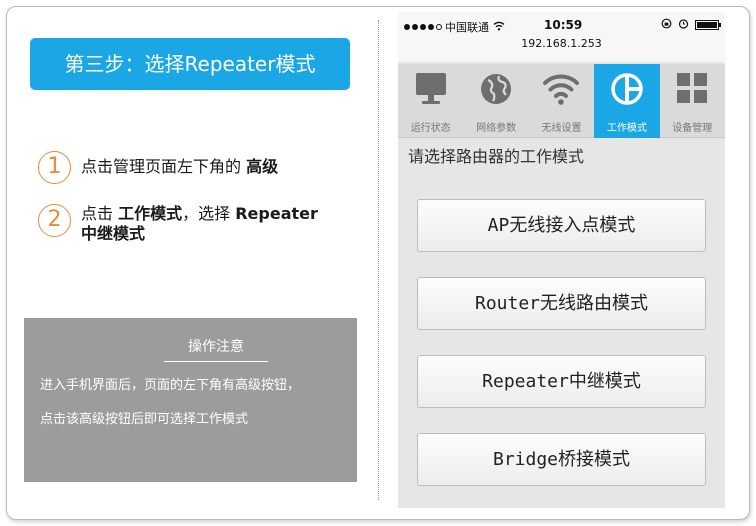 The width and height of the screenshot is (756, 526). I want to click on notice-title: 操作注意, so click(216, 349).